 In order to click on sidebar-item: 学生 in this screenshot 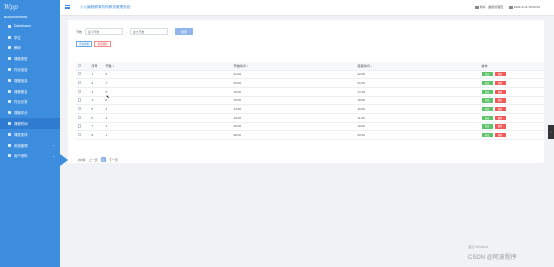, I will do `click(30, 37)`.